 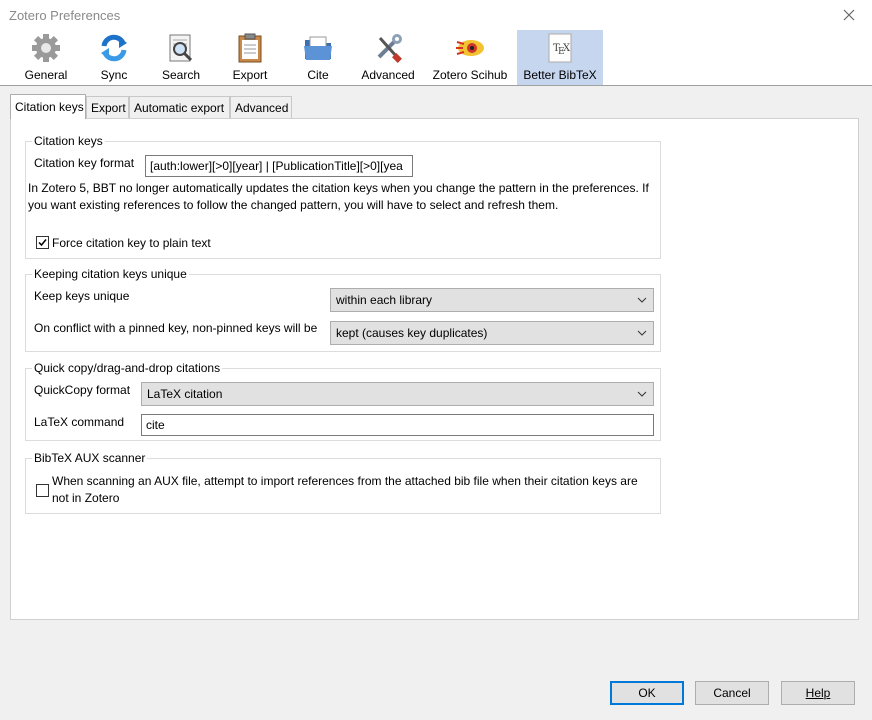 I want to click on quickcopy-format-value: LaTeX citation, so click(x=185, y=394).